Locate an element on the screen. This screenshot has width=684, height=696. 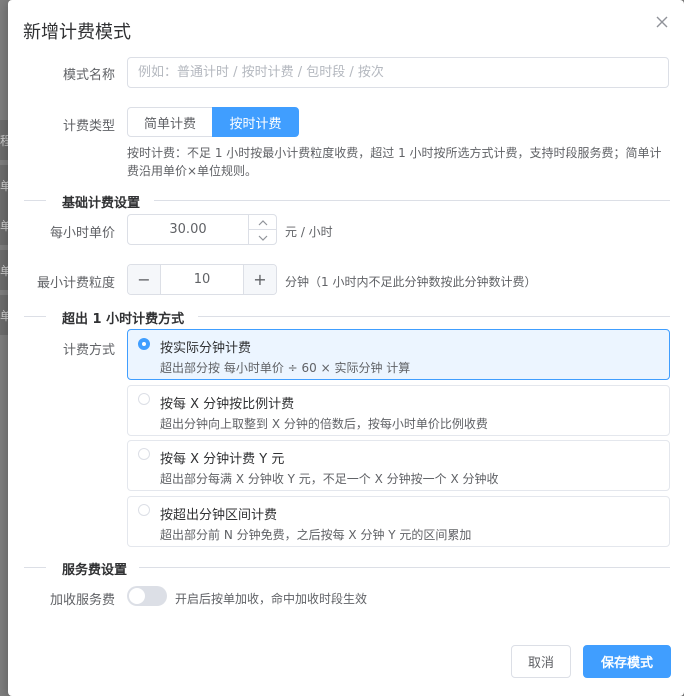
mode-name-input is located at coordinates (398, 72).